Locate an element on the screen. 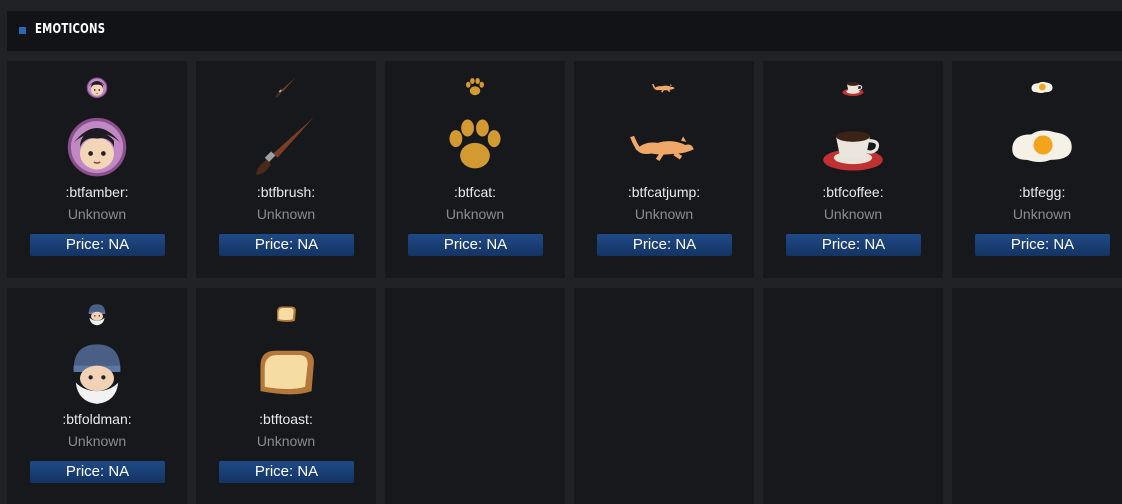  paintbrush-icon-small is located at coordinates (286, 87).